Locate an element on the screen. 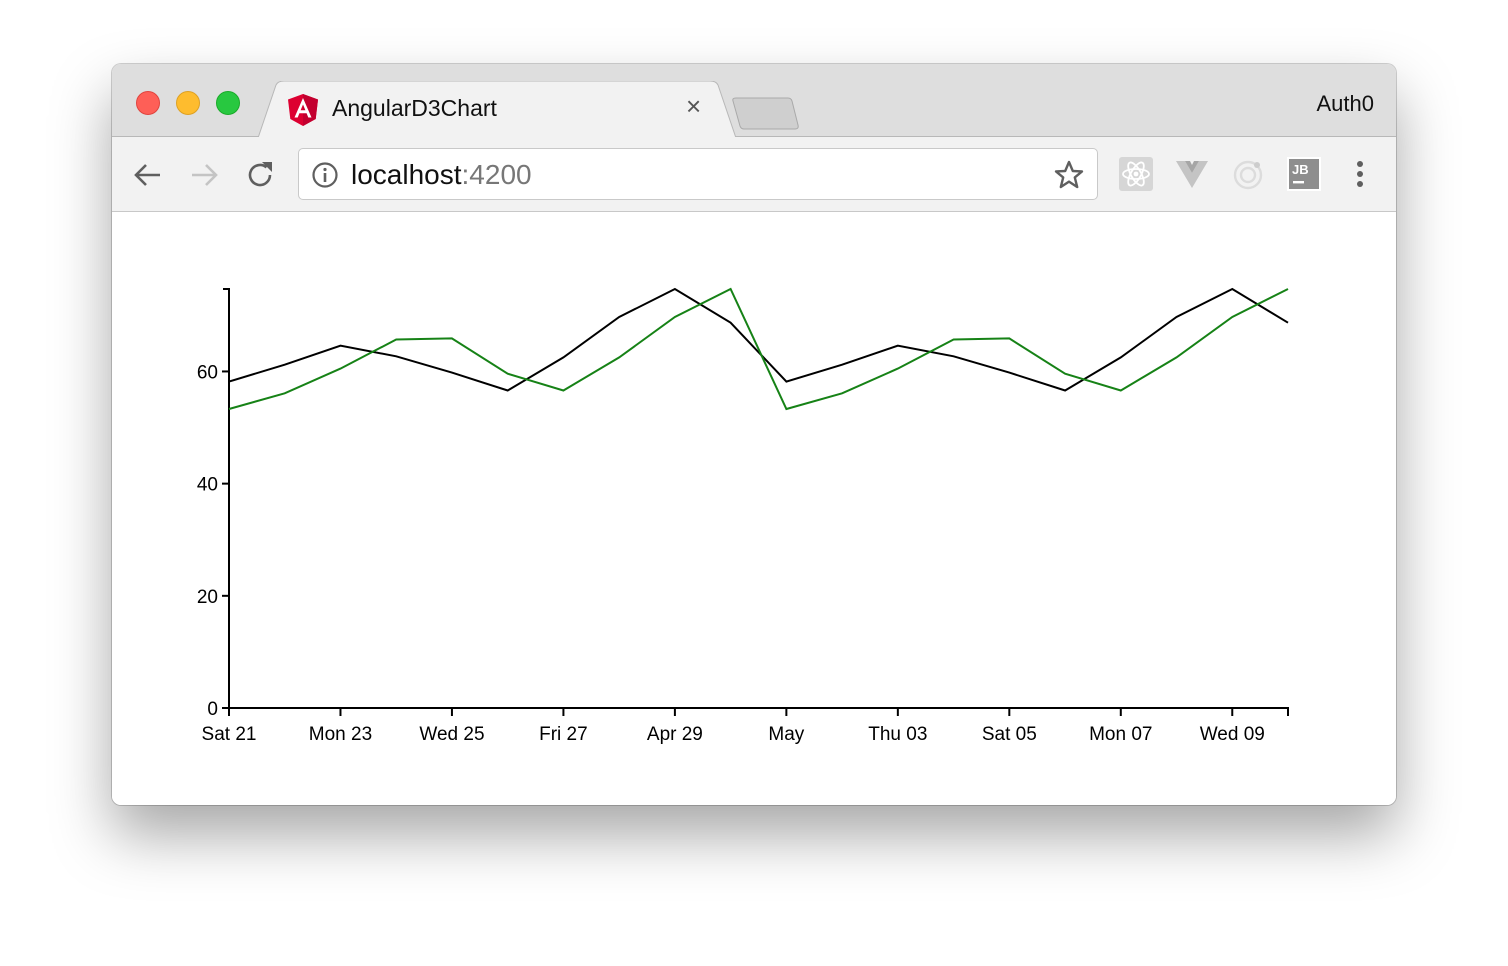  x-tick-label: Sat 05 is located at coordinates (1009, 734).